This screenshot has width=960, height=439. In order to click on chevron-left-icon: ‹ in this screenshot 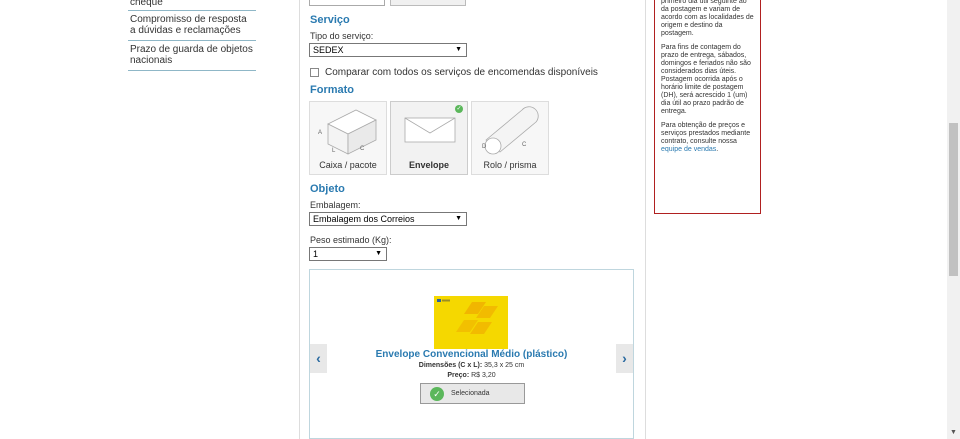, I will do `click(318, 358)`.